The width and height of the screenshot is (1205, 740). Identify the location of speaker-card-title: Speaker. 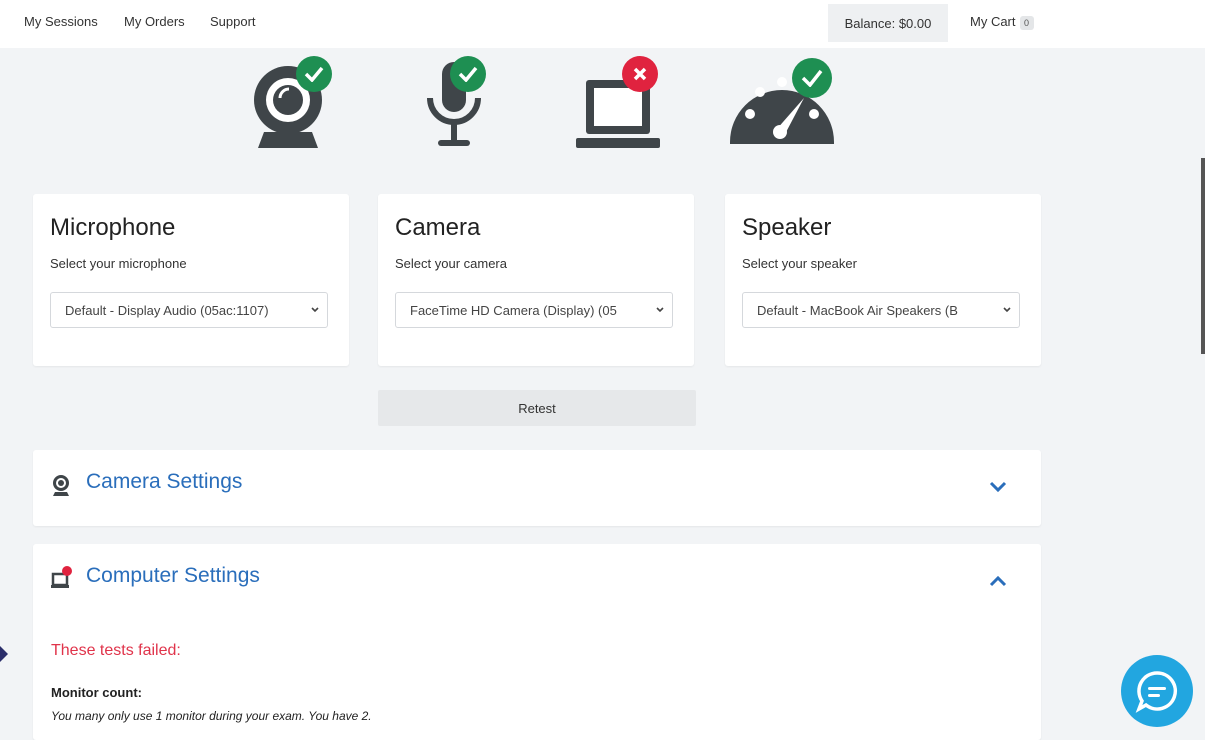
(787, 227).